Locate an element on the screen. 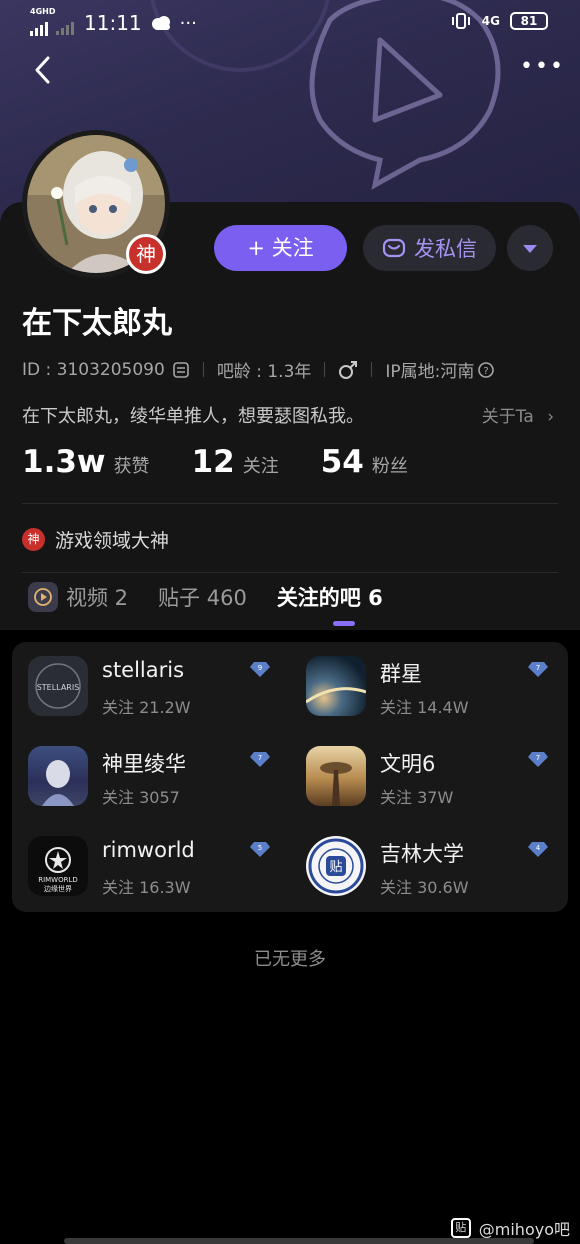  tab-label: 视频 2 is located at coordinates (97, 598).